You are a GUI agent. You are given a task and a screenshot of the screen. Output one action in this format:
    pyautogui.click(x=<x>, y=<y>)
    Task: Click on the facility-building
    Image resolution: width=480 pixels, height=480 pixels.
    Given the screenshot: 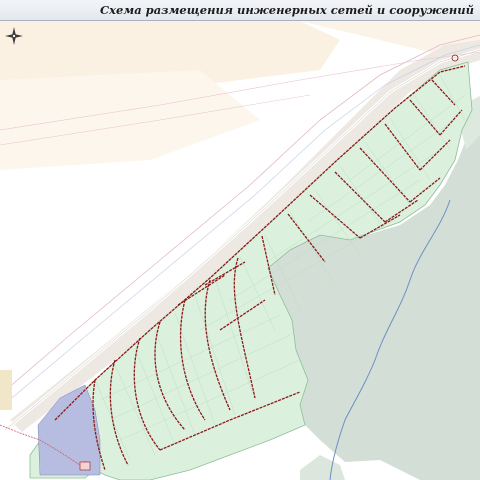 What is the action you would take?
    pyautogui.click(x=85, y=466)
    